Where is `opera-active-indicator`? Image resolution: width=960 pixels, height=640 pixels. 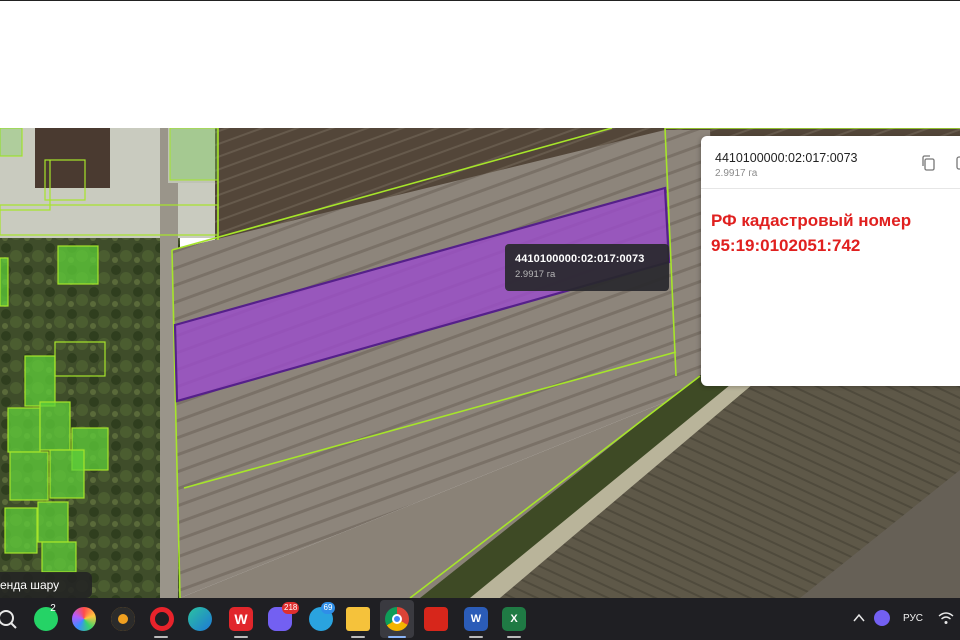
opera-active-indicator is located at coordinates (161, 637).